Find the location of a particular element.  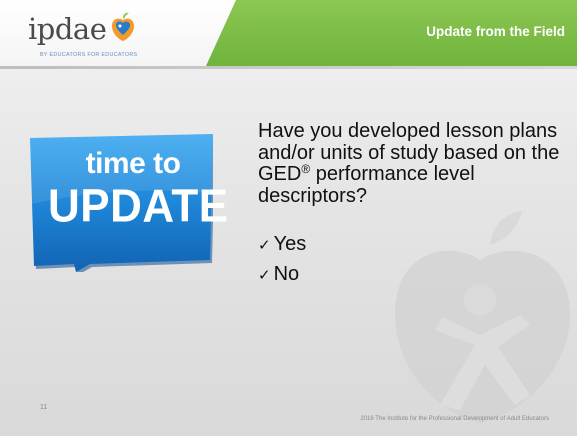

registered-mark: ® is located at coordinates (306, 169).